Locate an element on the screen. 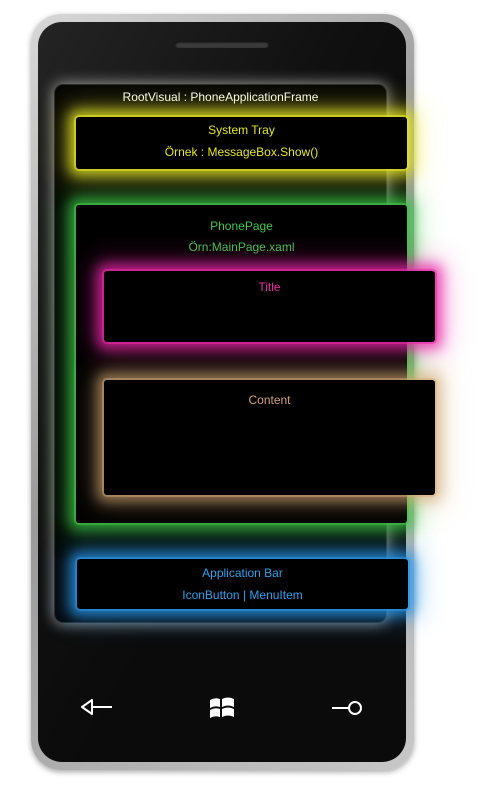 This screenshot has width=478, height=785. speaker-grille is located at coordinates (222, 44).